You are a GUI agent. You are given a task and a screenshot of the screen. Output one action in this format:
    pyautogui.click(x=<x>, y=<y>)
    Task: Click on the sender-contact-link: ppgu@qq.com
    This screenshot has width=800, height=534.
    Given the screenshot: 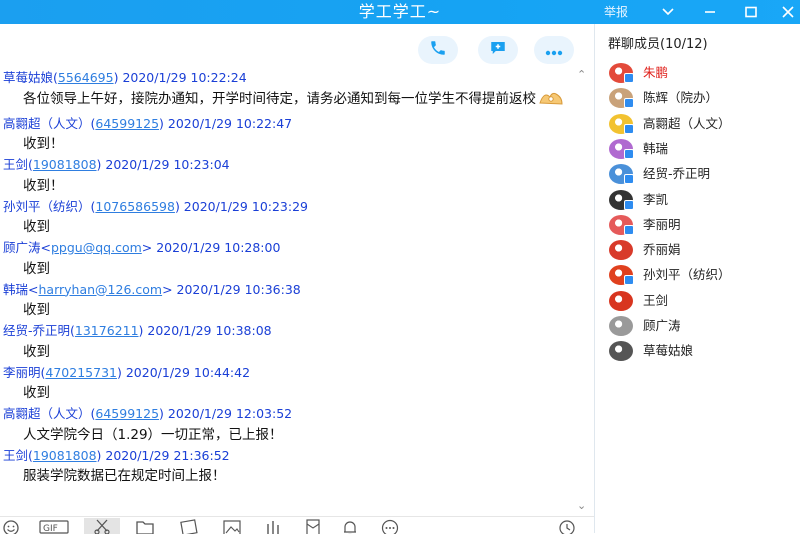 What is the action you would take?
    pyautogui.click(x=96, y=247)
    